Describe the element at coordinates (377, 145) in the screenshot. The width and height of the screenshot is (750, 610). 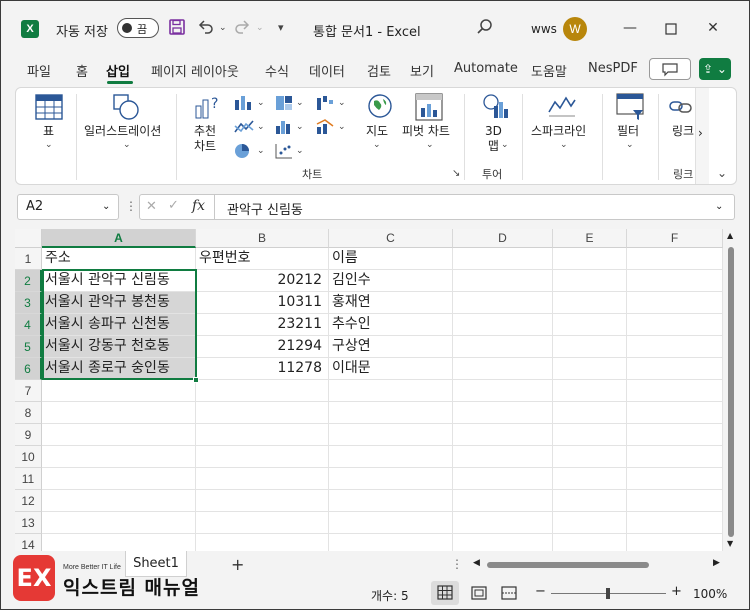
I see `maps-dropdown-icon: ⌄` at that location.